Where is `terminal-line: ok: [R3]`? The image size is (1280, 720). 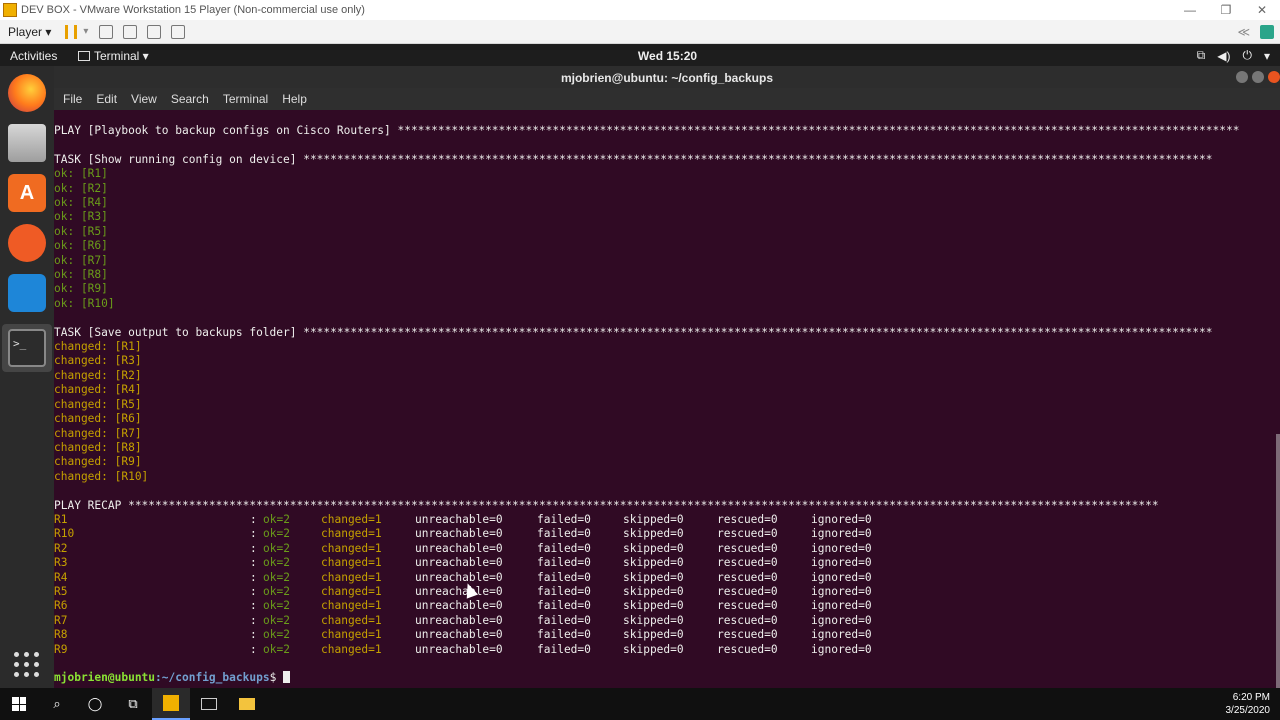
terminal-line: ok: [R3] is located at coordinates (81, 217).